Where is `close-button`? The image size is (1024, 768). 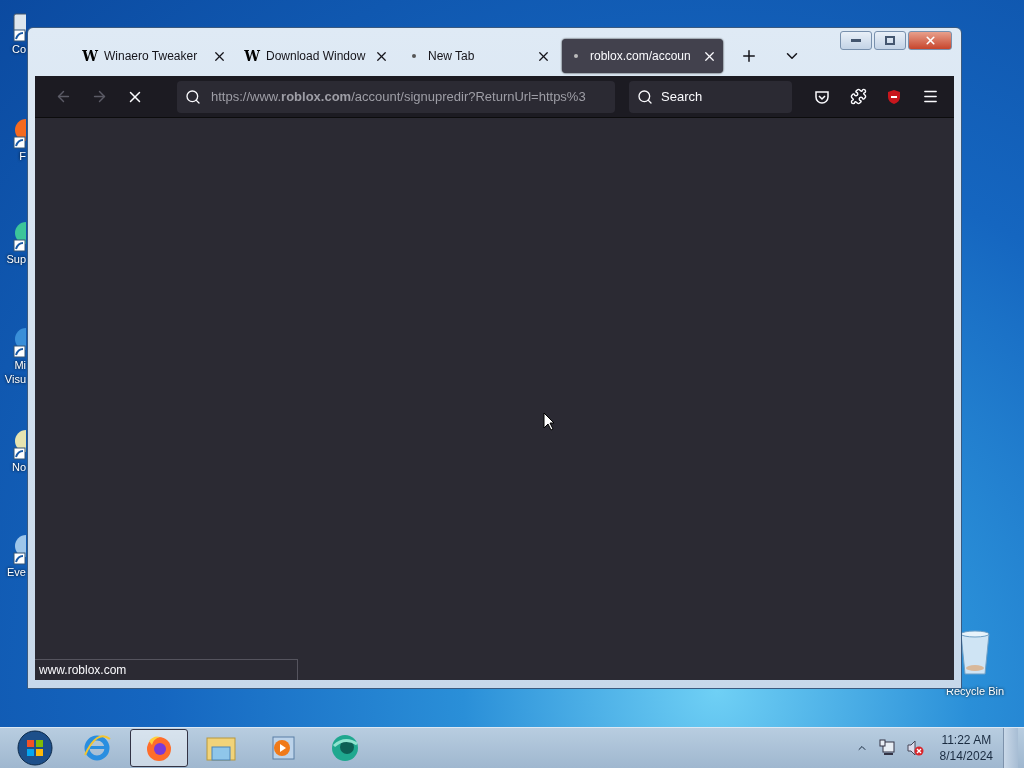 close-button is located at coordinates (930, 40).